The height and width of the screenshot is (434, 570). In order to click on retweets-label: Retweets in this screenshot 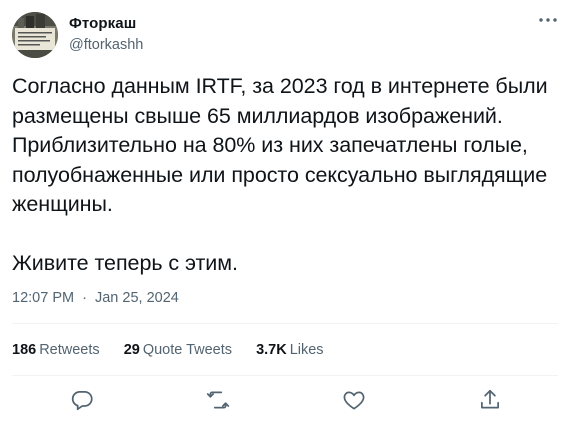, I will do `click(69, 350)`.